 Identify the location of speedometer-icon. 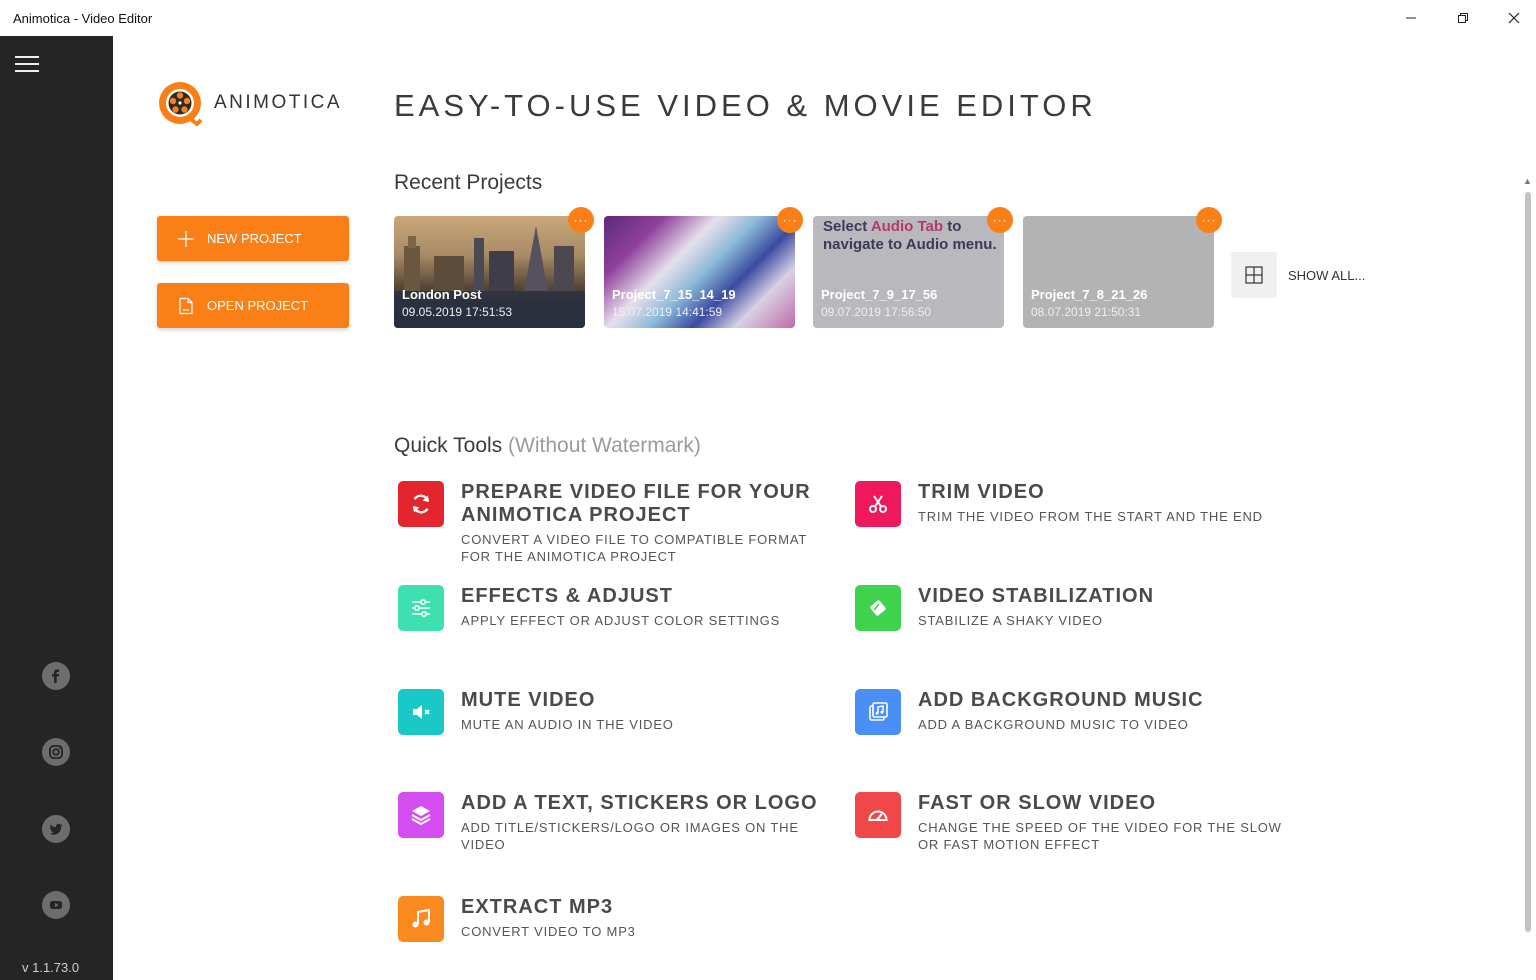
(878, 815).